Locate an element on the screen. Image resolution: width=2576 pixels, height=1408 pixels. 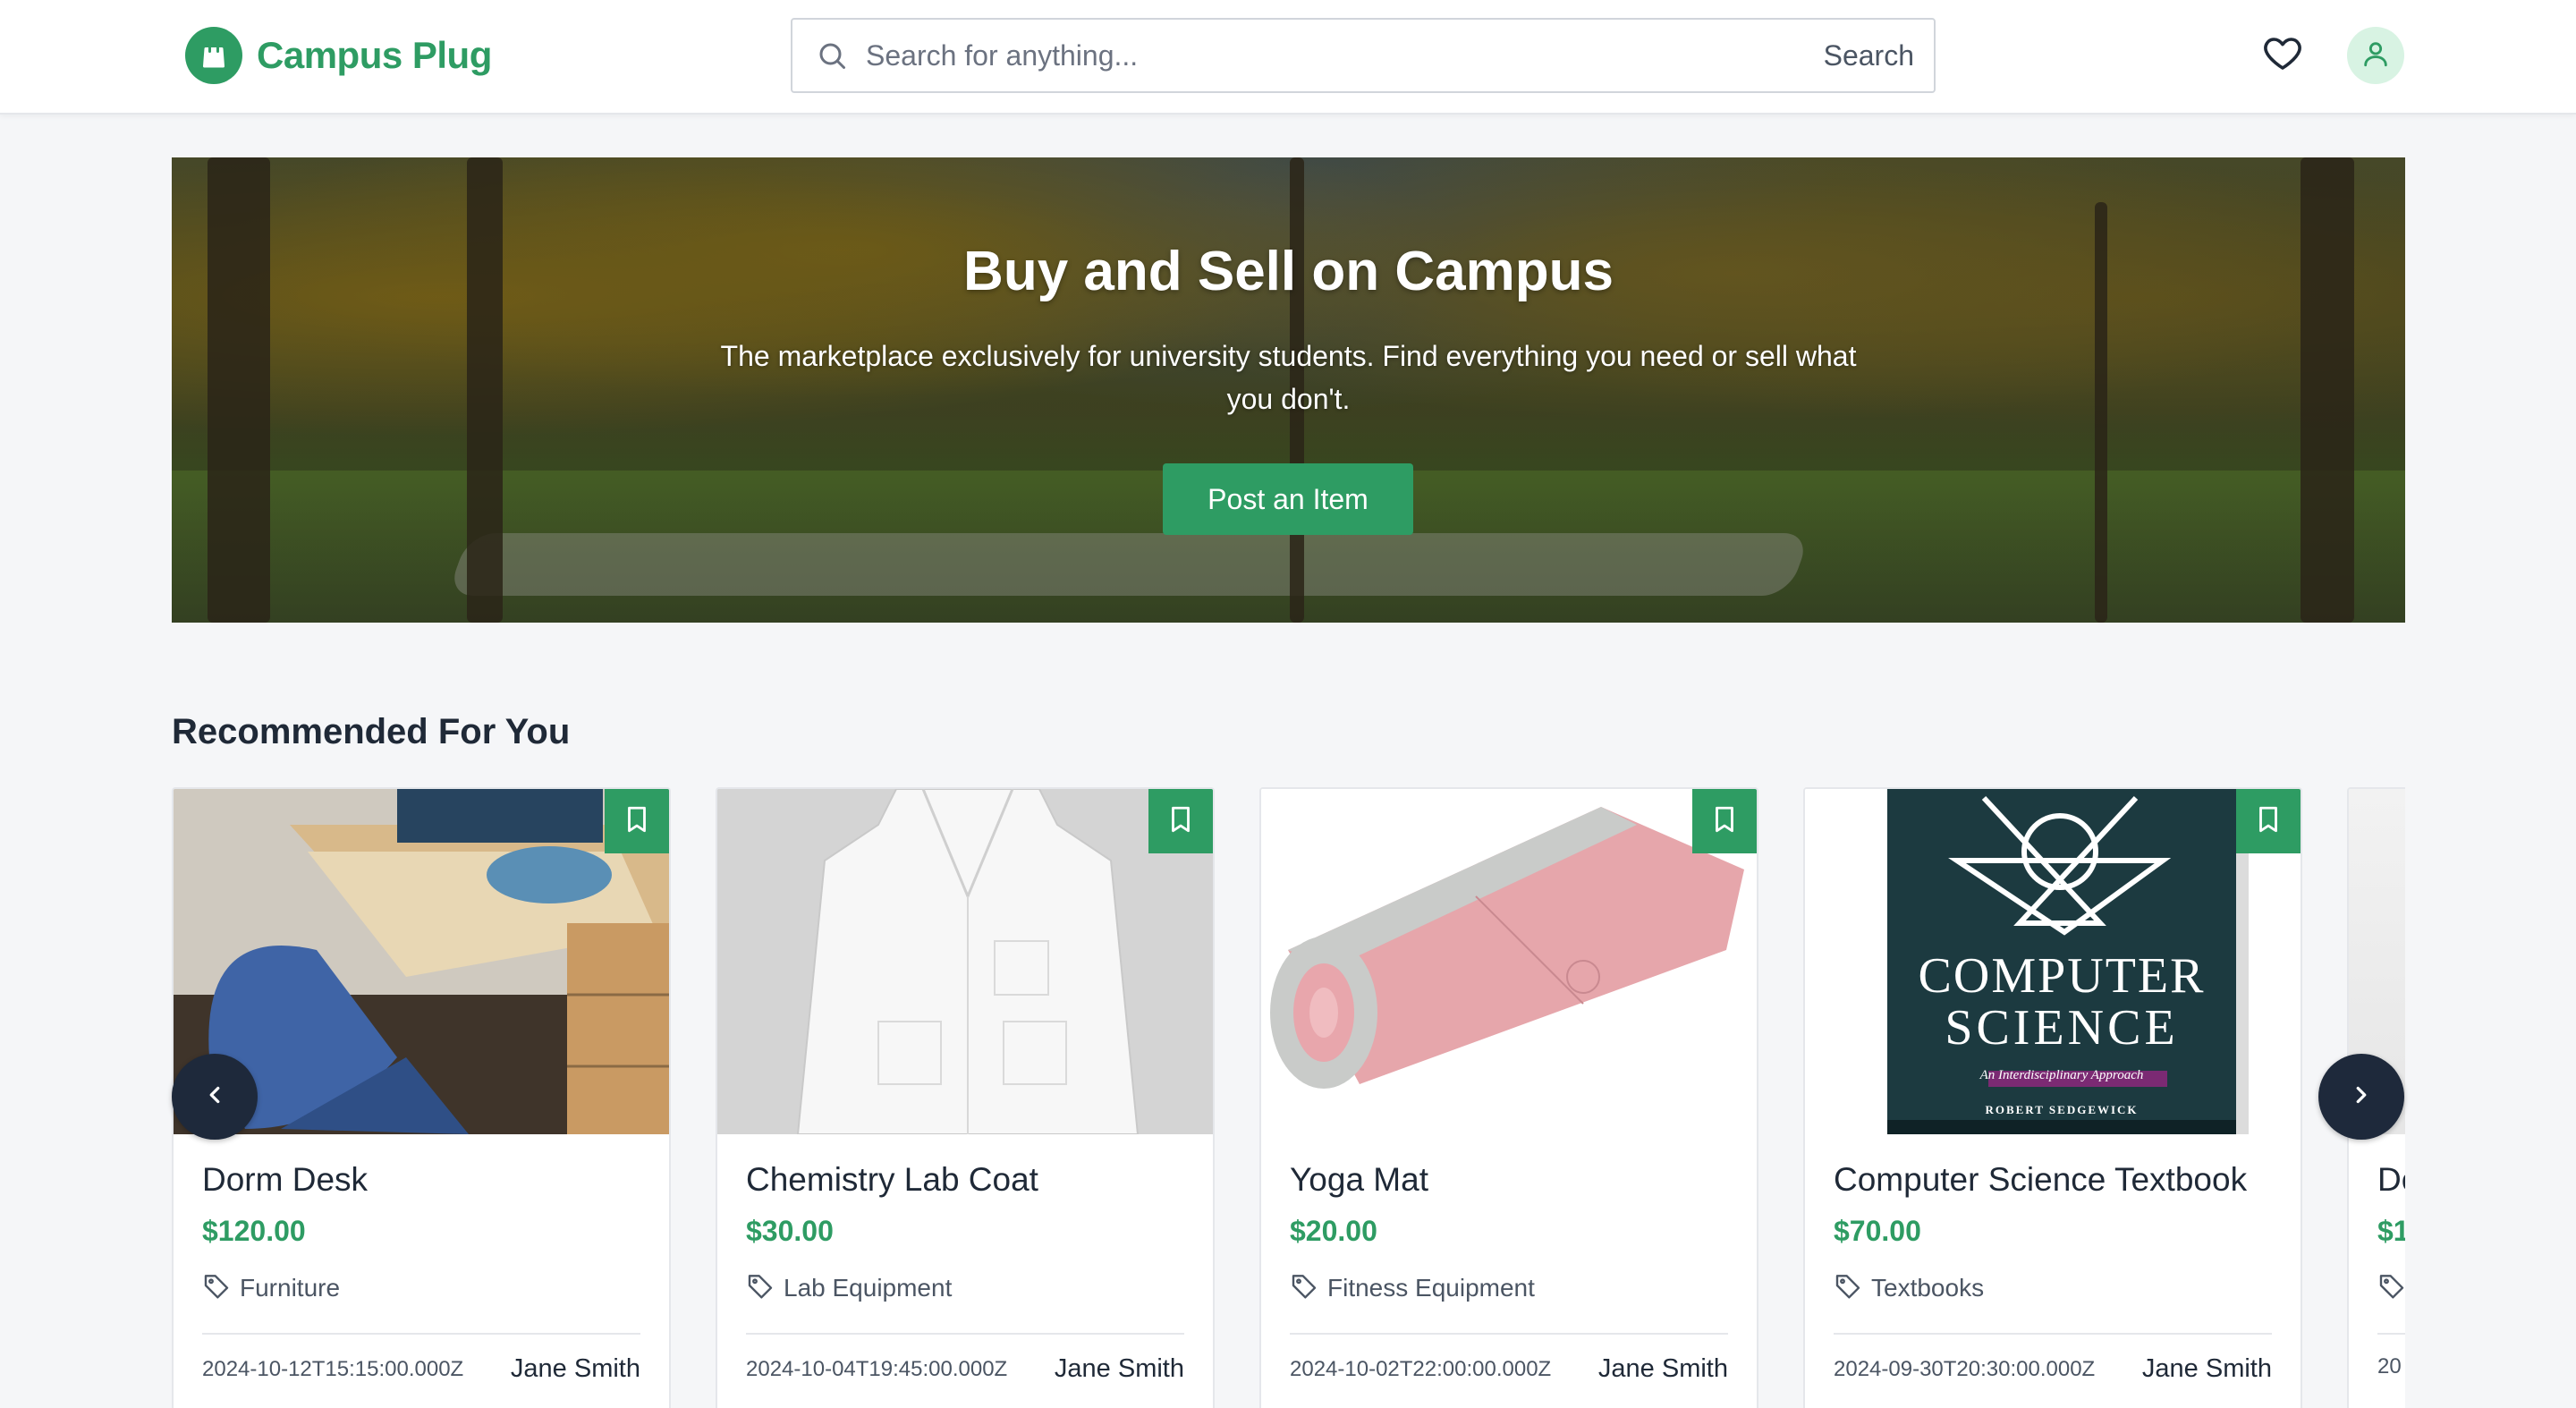
favorites-button is located at coordinates (2282, 56).